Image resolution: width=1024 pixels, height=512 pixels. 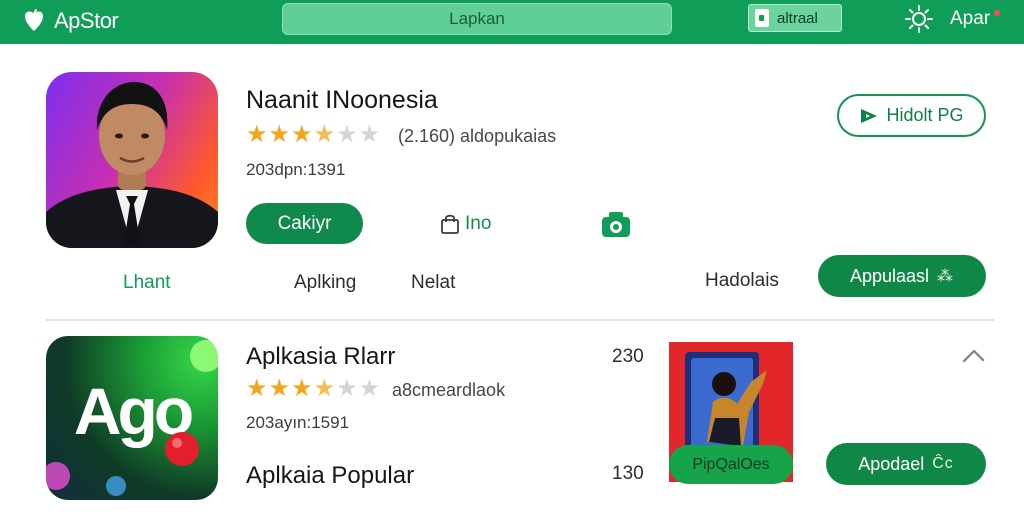 What do you see at coordinates (450, 224) in the screenshot?
I see `shopping-bag-icon` at bounding box center [450, 224].